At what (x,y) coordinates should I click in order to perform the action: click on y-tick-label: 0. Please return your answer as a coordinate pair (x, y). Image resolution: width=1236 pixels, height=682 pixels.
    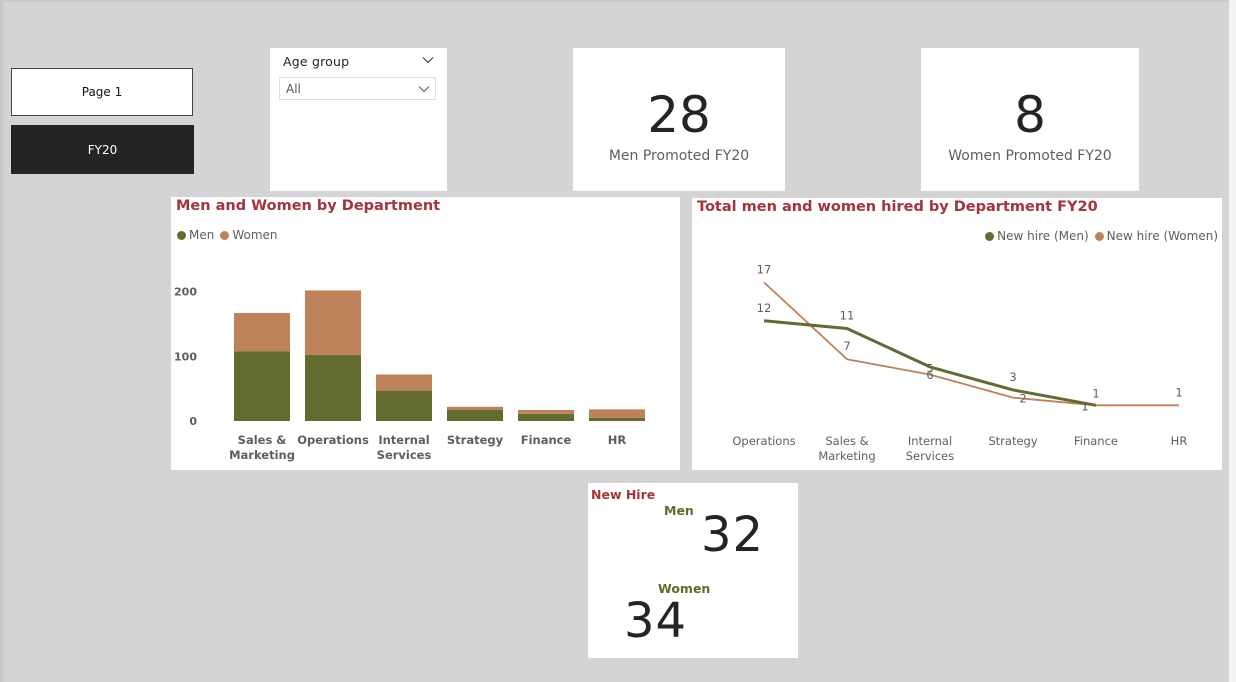
    Looking at the image, I should click on (193, 421).